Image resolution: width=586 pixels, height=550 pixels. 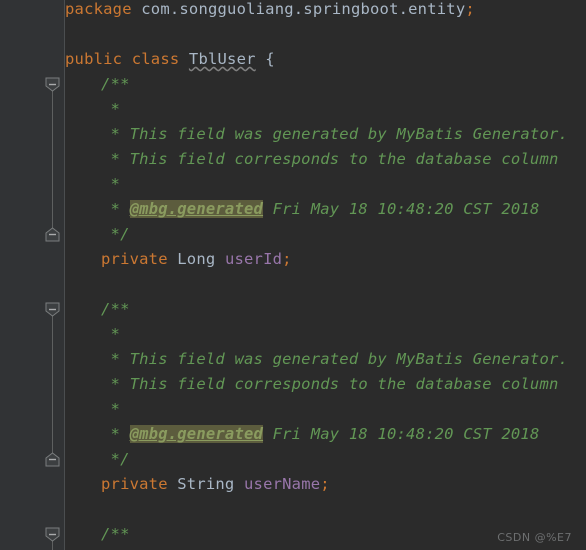 I want to click on gutter-divider, so click(x=64, y=275).